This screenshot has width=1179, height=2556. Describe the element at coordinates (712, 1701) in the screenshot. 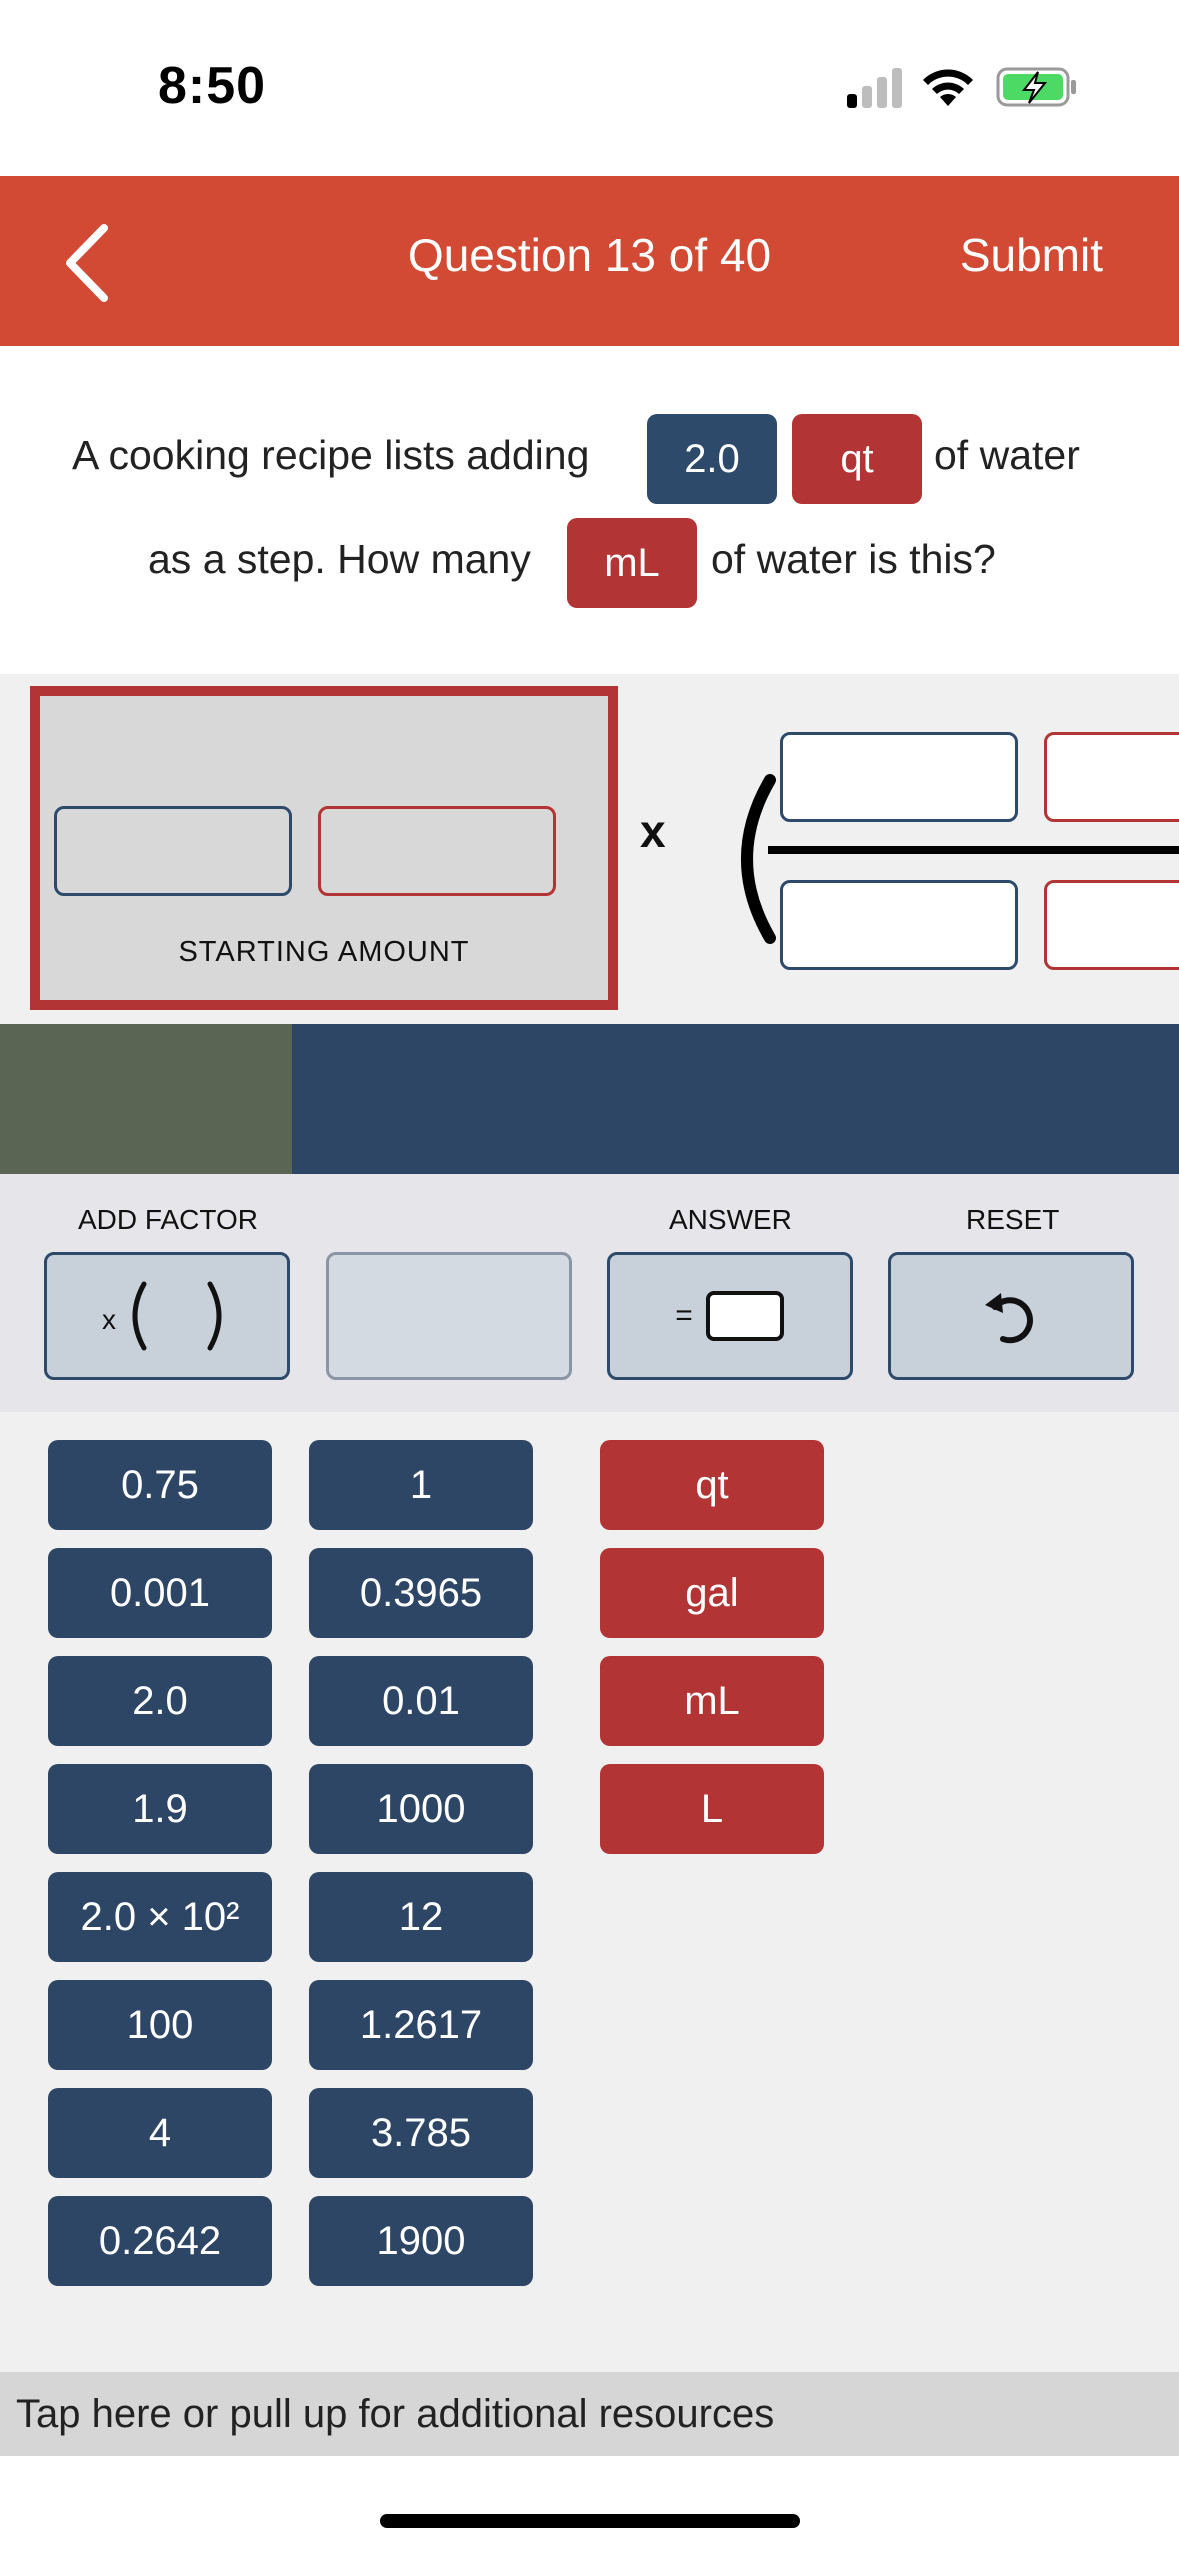

I see `unit-tile: mL` at that location.